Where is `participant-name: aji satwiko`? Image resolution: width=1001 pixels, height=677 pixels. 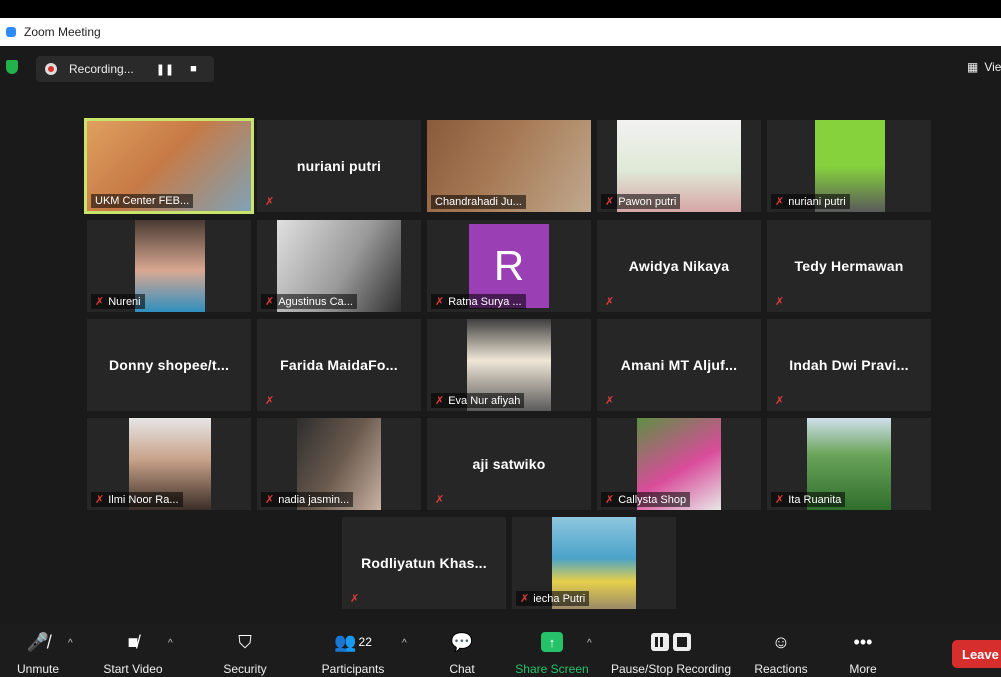
participant-name: aji satwiko is located at coordinates (509, 464).